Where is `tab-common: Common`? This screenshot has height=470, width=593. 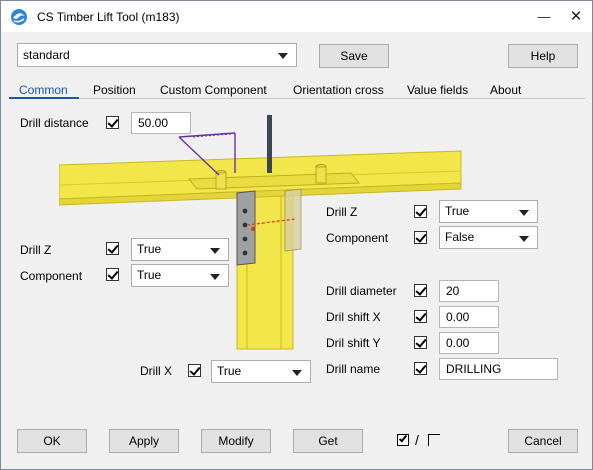
tab-common: Common is located at coordinates (43, 90).